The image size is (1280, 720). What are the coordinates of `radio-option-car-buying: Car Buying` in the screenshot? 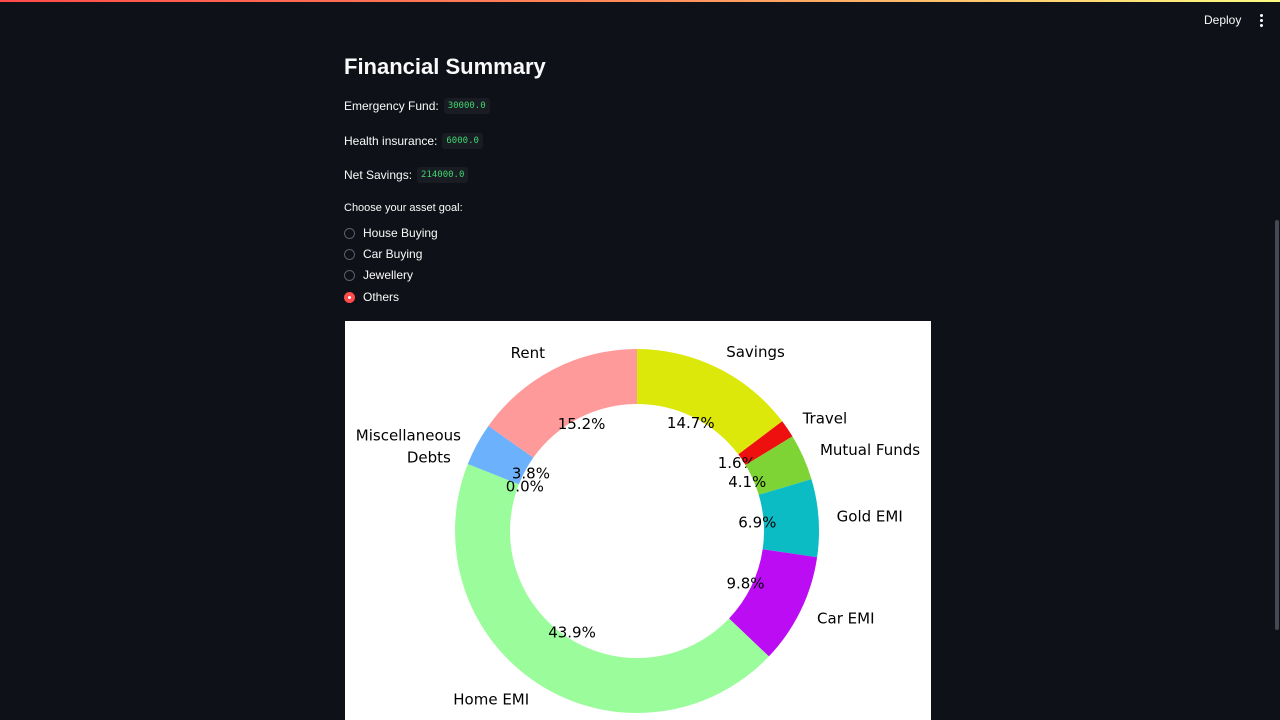 It's located at (383, 254).